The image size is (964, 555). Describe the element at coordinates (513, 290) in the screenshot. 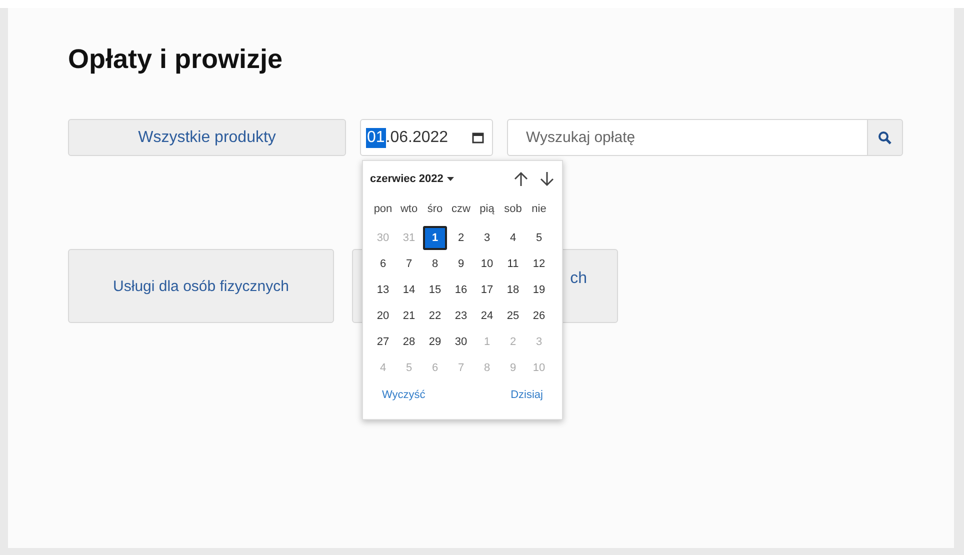

I see `calendar-day: 18` at that location.